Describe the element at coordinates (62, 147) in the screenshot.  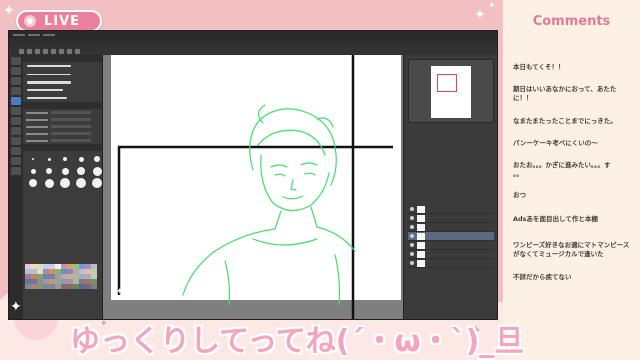
I see `brush-size-header` at that location.